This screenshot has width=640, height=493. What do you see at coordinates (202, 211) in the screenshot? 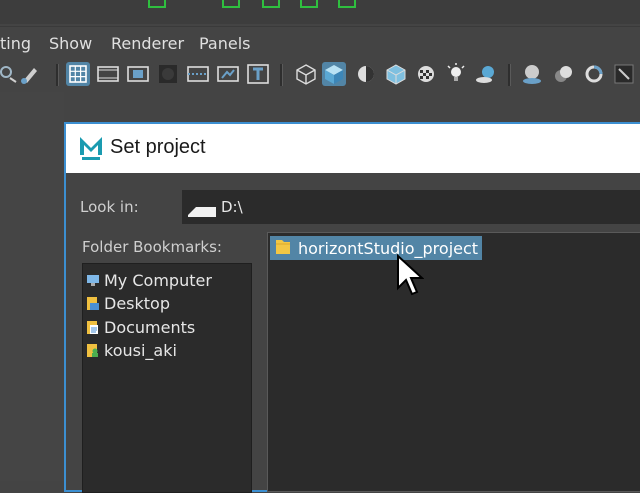
I see `drive-icon` at bounding box center [202, 211].